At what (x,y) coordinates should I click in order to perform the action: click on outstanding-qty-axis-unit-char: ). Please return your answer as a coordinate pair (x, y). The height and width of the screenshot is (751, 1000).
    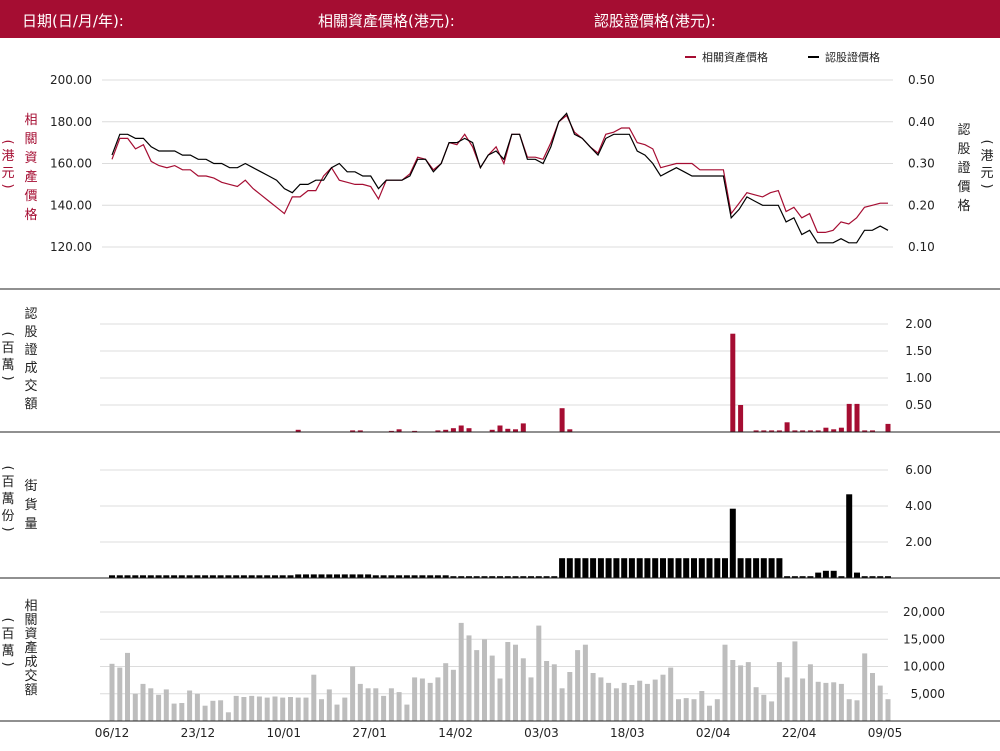
    Looking at the image, I should click on (7, 528).